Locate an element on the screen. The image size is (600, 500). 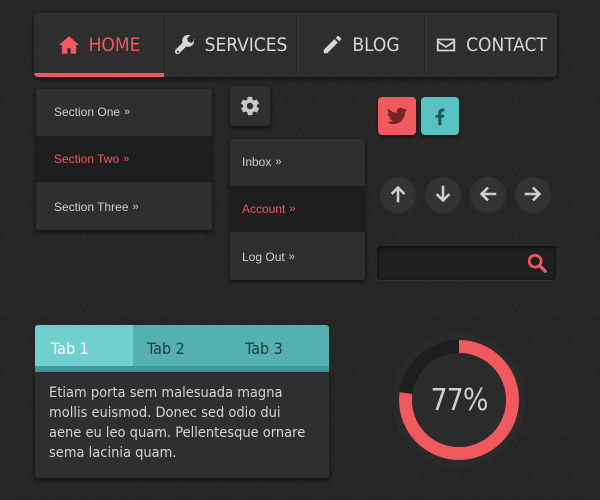
arrow-down-icon is located at coordinates (443, 194).